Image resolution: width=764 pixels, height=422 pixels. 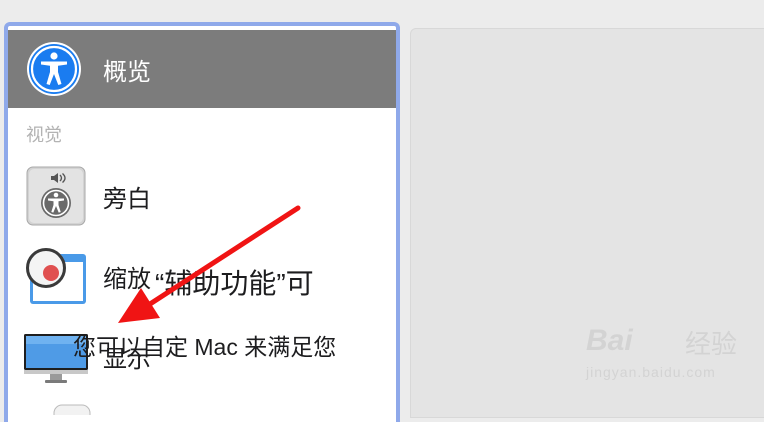 What do you see at coordinates (202, 196) in the screenshot?
I see `sidebar-item-voiceover: 旁白` at bounding box center [202, 196].